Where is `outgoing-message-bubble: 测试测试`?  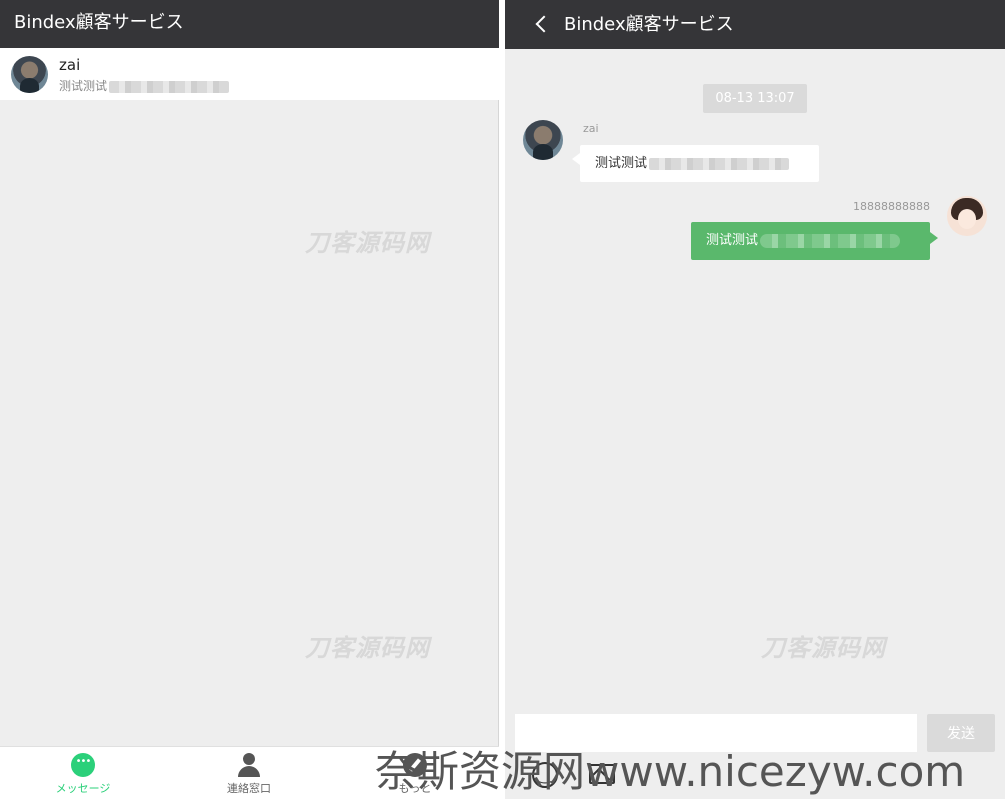 outgoing-message-bubble: 测试测试 is located at coordinates (814, 241).